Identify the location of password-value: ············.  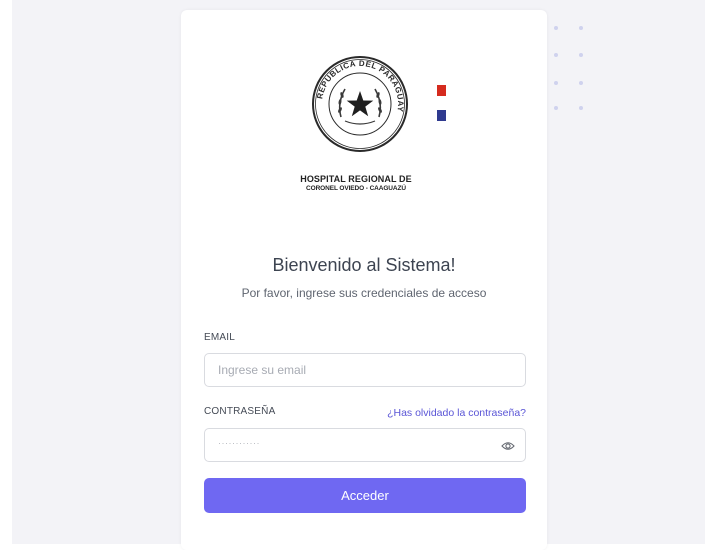
(239, 443).